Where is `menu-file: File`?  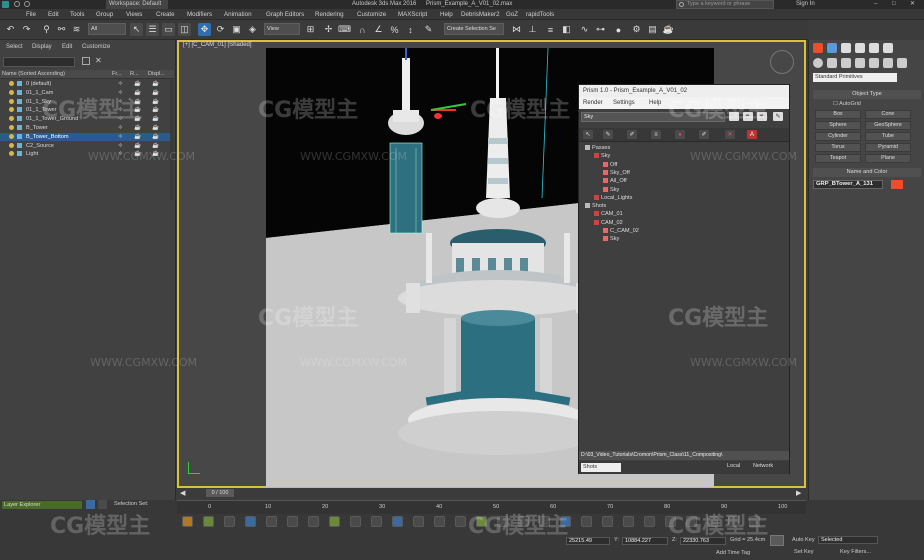 menu-file: File is located at coordinates (31, 14).